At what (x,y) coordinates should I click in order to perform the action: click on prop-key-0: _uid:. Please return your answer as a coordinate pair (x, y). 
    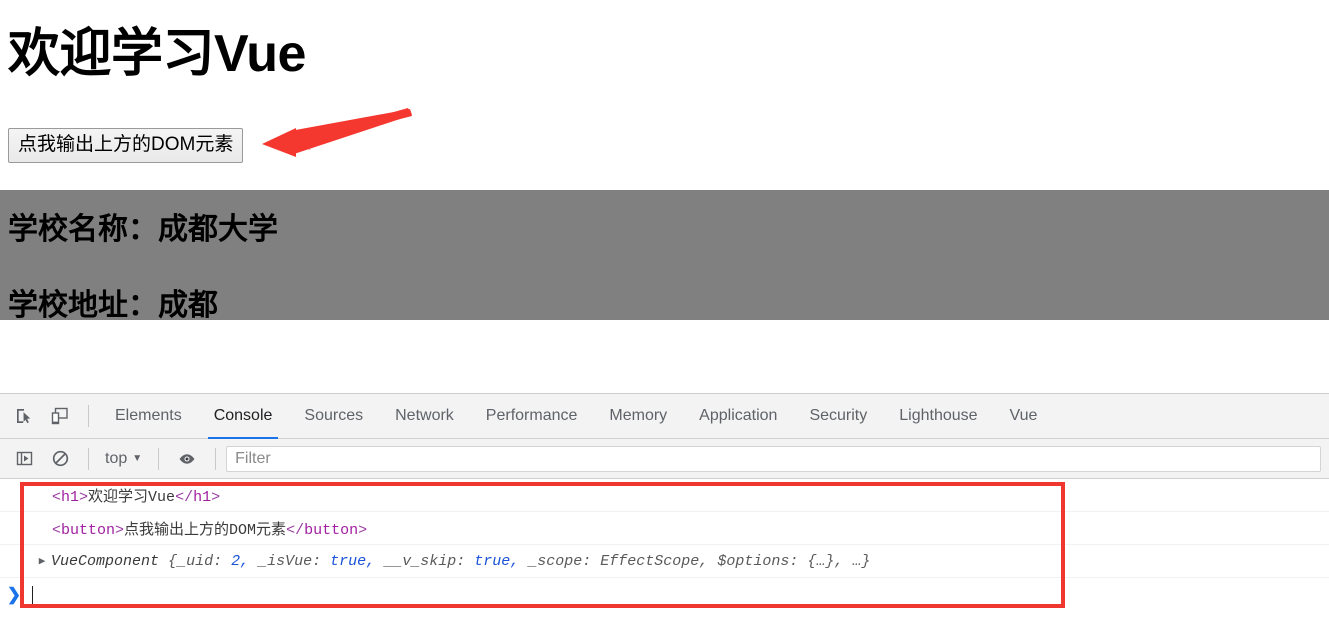
    Looking at the image, I should click on (200, 561).